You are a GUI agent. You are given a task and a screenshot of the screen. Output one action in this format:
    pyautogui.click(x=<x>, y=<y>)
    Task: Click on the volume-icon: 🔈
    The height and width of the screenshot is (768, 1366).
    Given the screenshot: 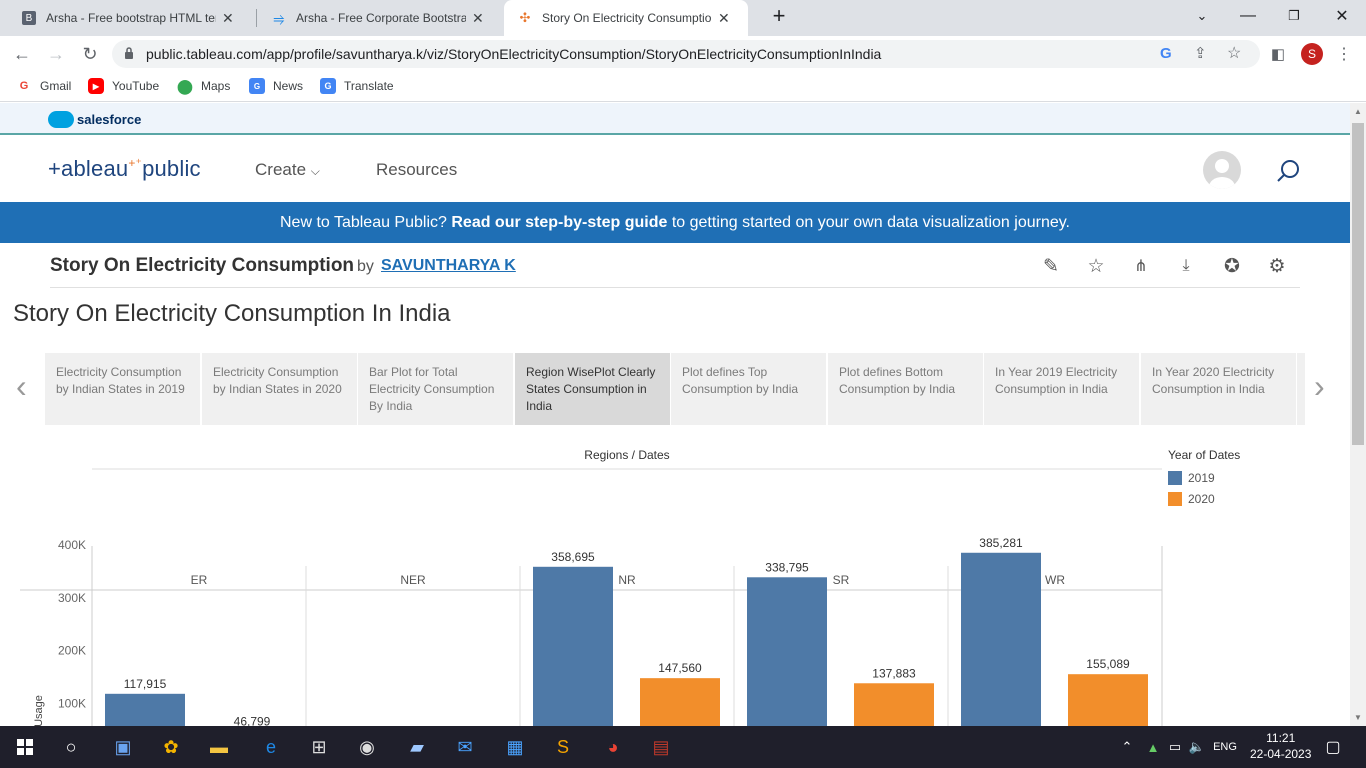 What is the action you would take?
    pyautogui.click(x=1197, y=747)
    